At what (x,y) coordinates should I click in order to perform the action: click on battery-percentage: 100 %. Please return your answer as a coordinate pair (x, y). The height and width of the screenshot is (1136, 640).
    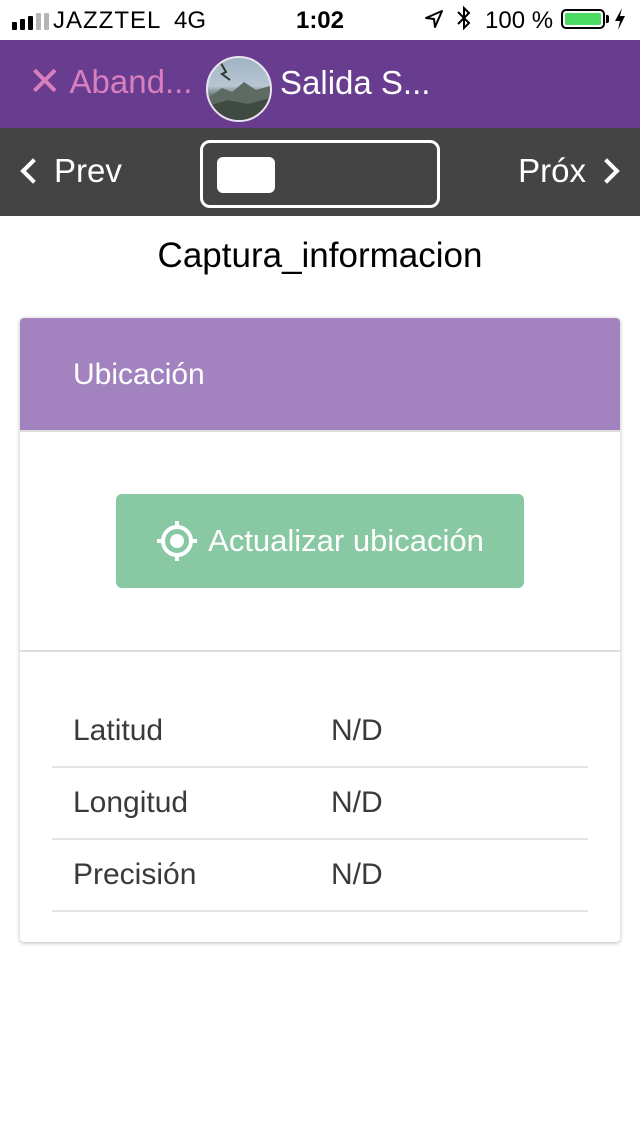
    Looking at the image, I should click on (519, 20).